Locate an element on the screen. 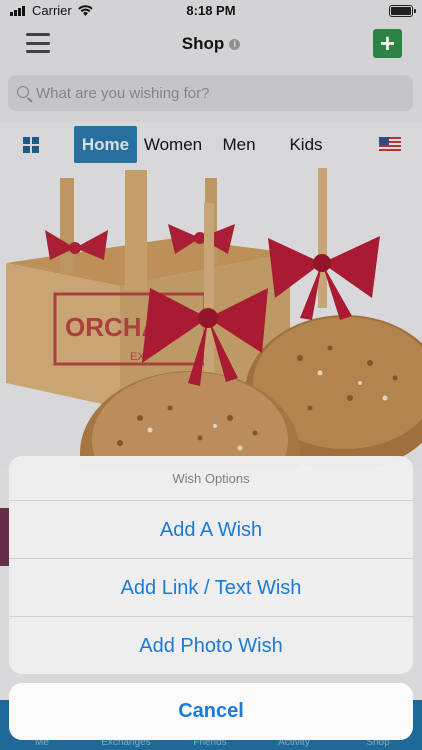 The width and height of the screenshot is (422, 750). cancel-button: Cancel is located at coordinates (211, 711).